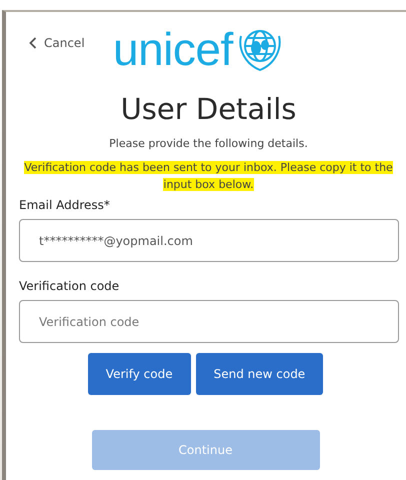 This screenshot has height=480, width=406. What do you see at coordinates (208, 143) in the screenshot?
I see `instruction-text: Please provide the following details.` at bounding box center [208, 143].